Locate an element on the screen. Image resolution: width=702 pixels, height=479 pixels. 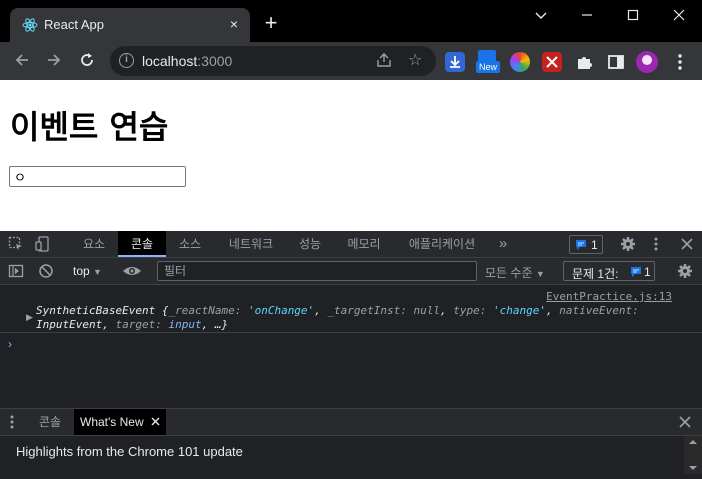
whats-new-panel: Highlights from the Chrome 101 update is located at coordinates (351, 454).